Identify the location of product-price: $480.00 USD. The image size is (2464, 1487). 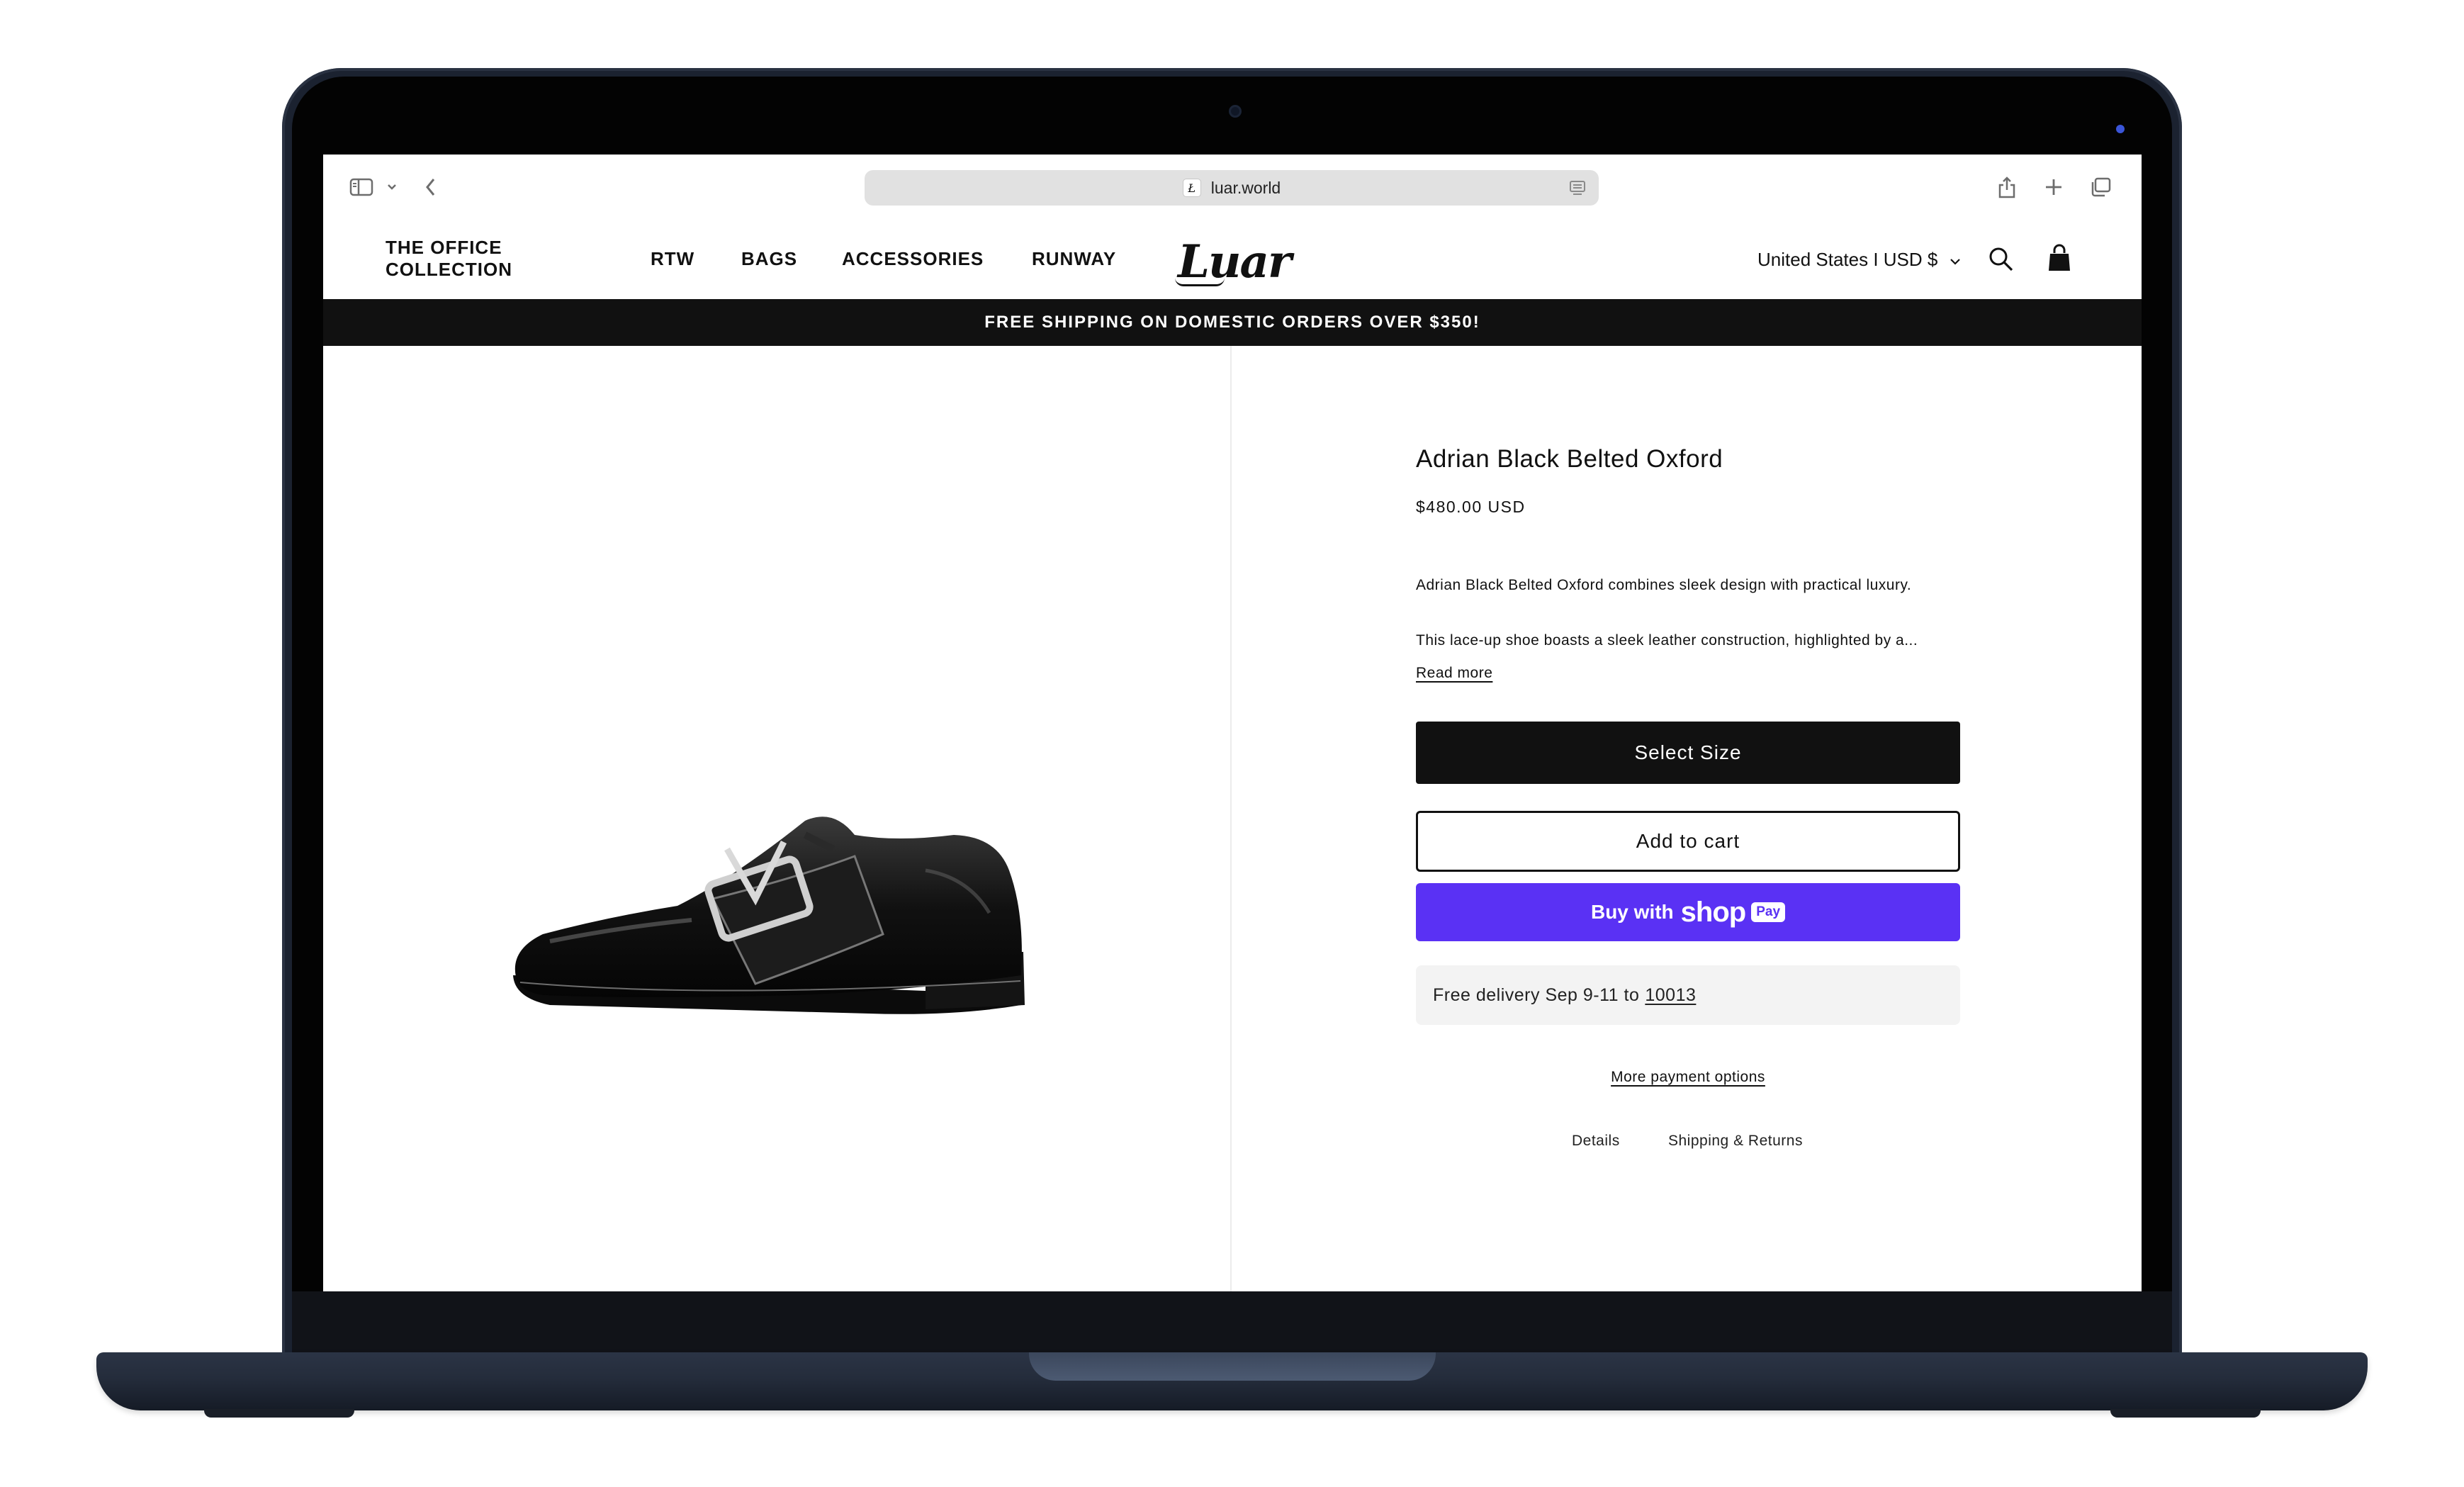
(1471, 507).